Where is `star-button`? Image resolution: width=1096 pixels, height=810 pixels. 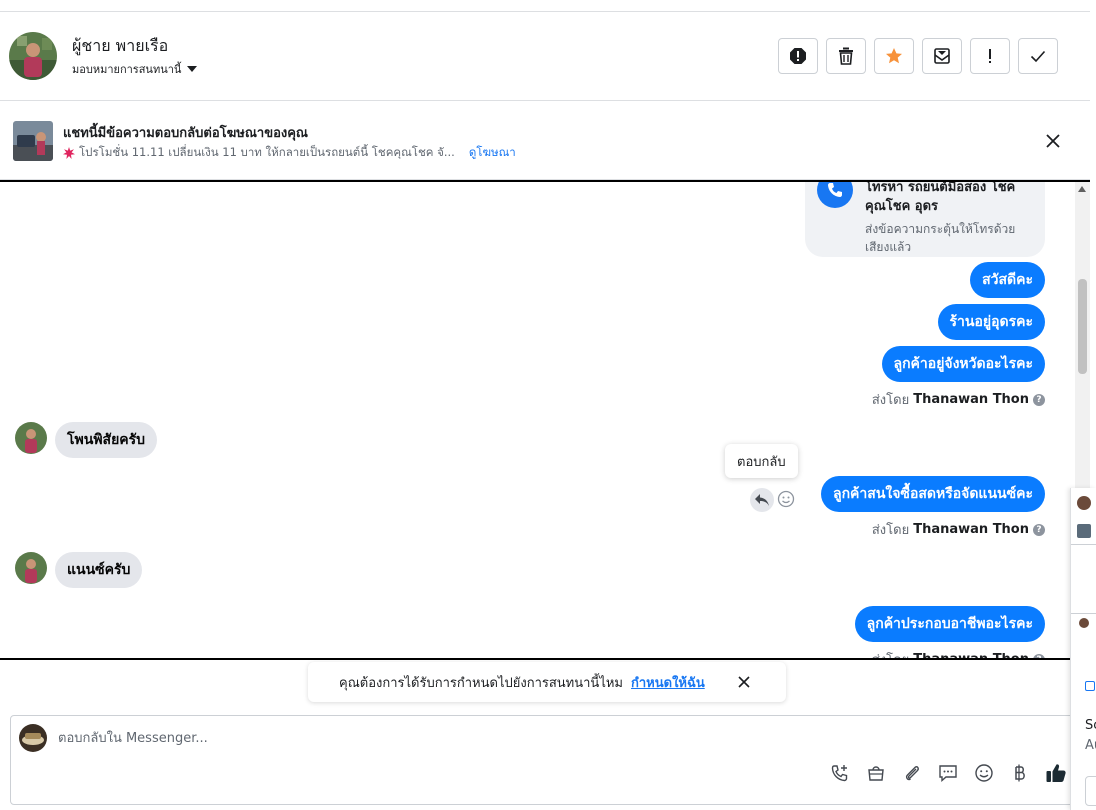 star-button is located at coordinates (894, 56).